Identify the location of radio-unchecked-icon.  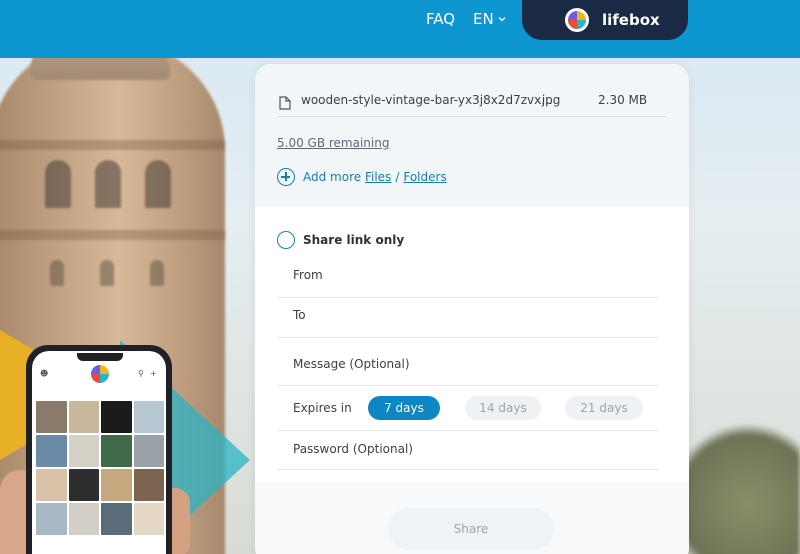
(286, 240).